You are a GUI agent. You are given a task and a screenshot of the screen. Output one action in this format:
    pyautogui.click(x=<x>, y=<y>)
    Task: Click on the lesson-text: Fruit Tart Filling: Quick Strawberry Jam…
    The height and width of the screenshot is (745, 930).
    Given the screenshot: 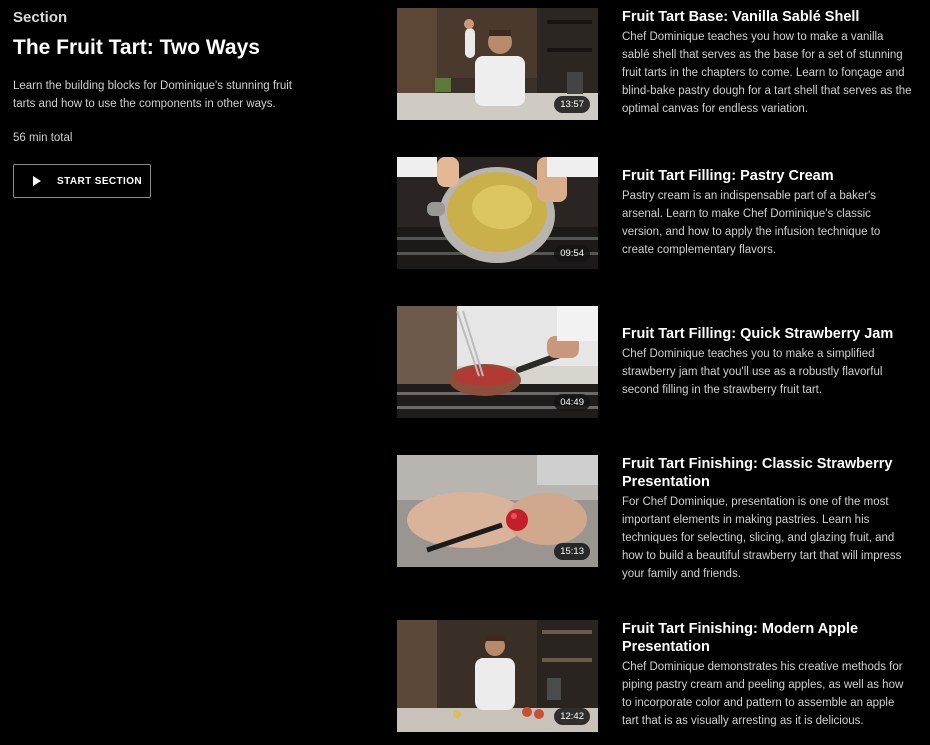 What is the action you would take?
    pyautogui.click(x=767, y=362)
    